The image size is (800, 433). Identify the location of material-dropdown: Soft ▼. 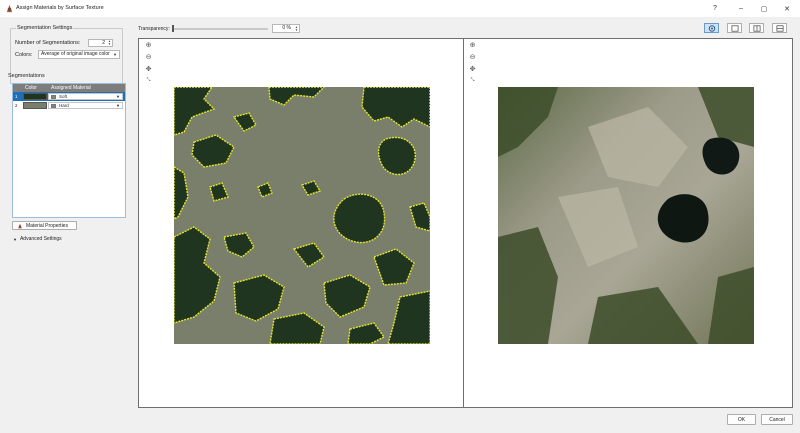
(85, 96).